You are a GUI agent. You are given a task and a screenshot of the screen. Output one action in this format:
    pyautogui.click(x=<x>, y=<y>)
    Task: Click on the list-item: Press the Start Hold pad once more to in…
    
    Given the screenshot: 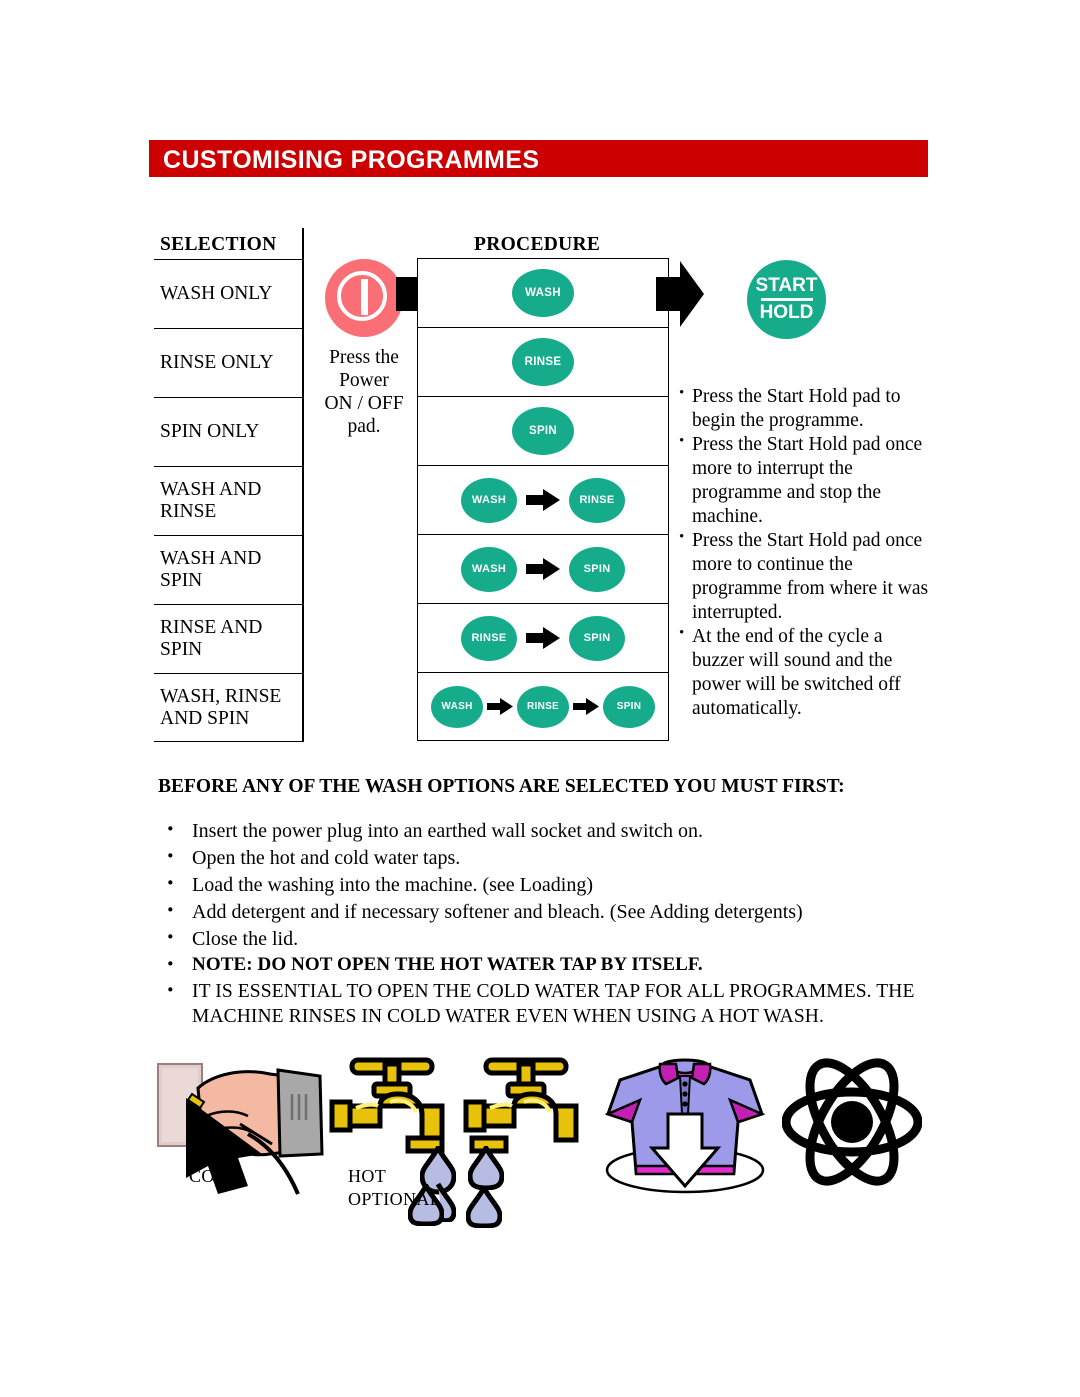 What is the action you would take?
    pyautogui.click(x=805, y=480)
    